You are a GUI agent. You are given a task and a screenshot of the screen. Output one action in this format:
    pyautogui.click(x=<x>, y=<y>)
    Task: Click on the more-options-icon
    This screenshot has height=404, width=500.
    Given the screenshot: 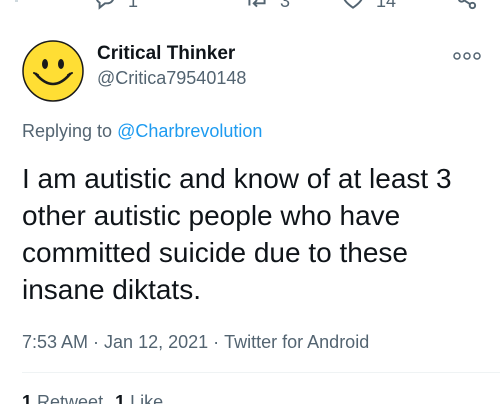 What is the action you would take?
    pyautogui.click(x=467, y=56)
    